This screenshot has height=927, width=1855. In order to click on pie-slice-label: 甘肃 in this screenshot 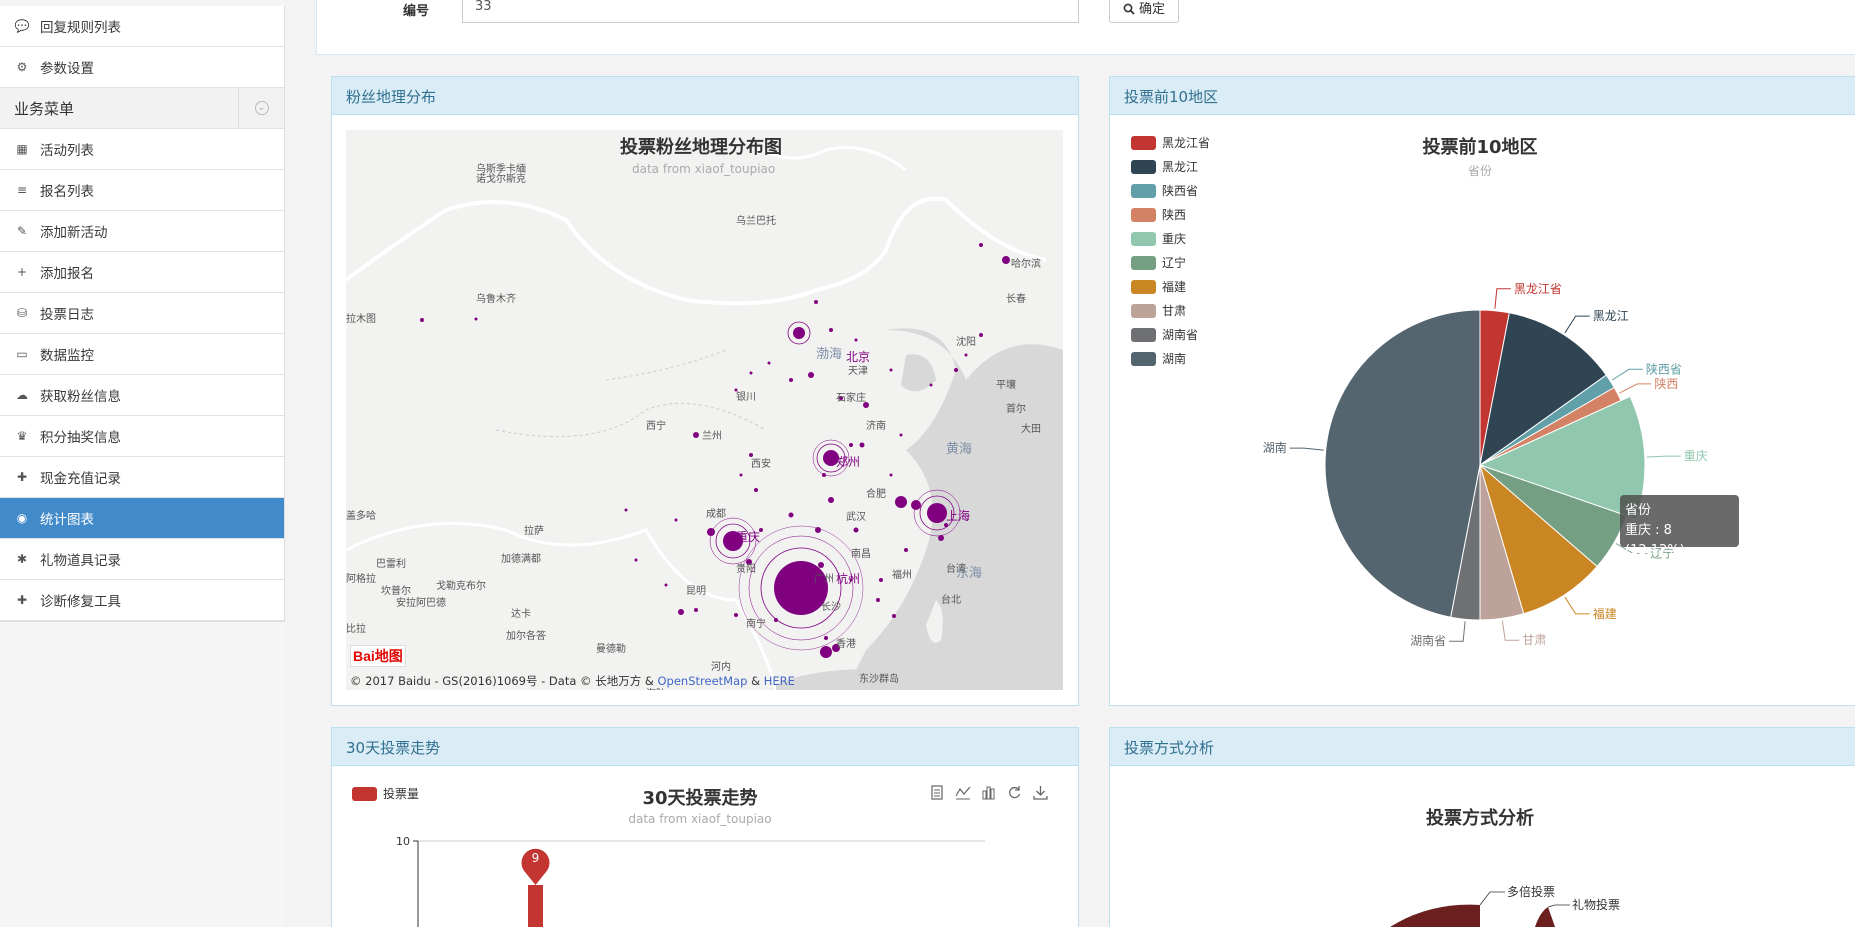, I will do `click(1534, 640)`.